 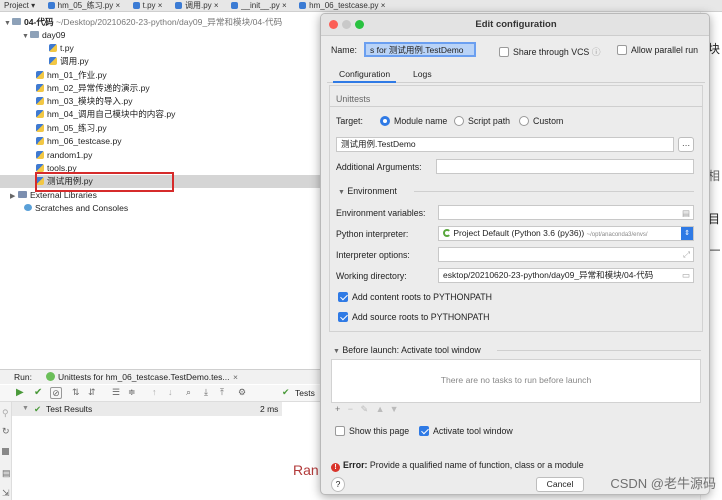 What do you see at coordinates (71, 128) in the screenshot?
I see `tree-file: hm_05_练习.py` at bounding box center [71, 128].